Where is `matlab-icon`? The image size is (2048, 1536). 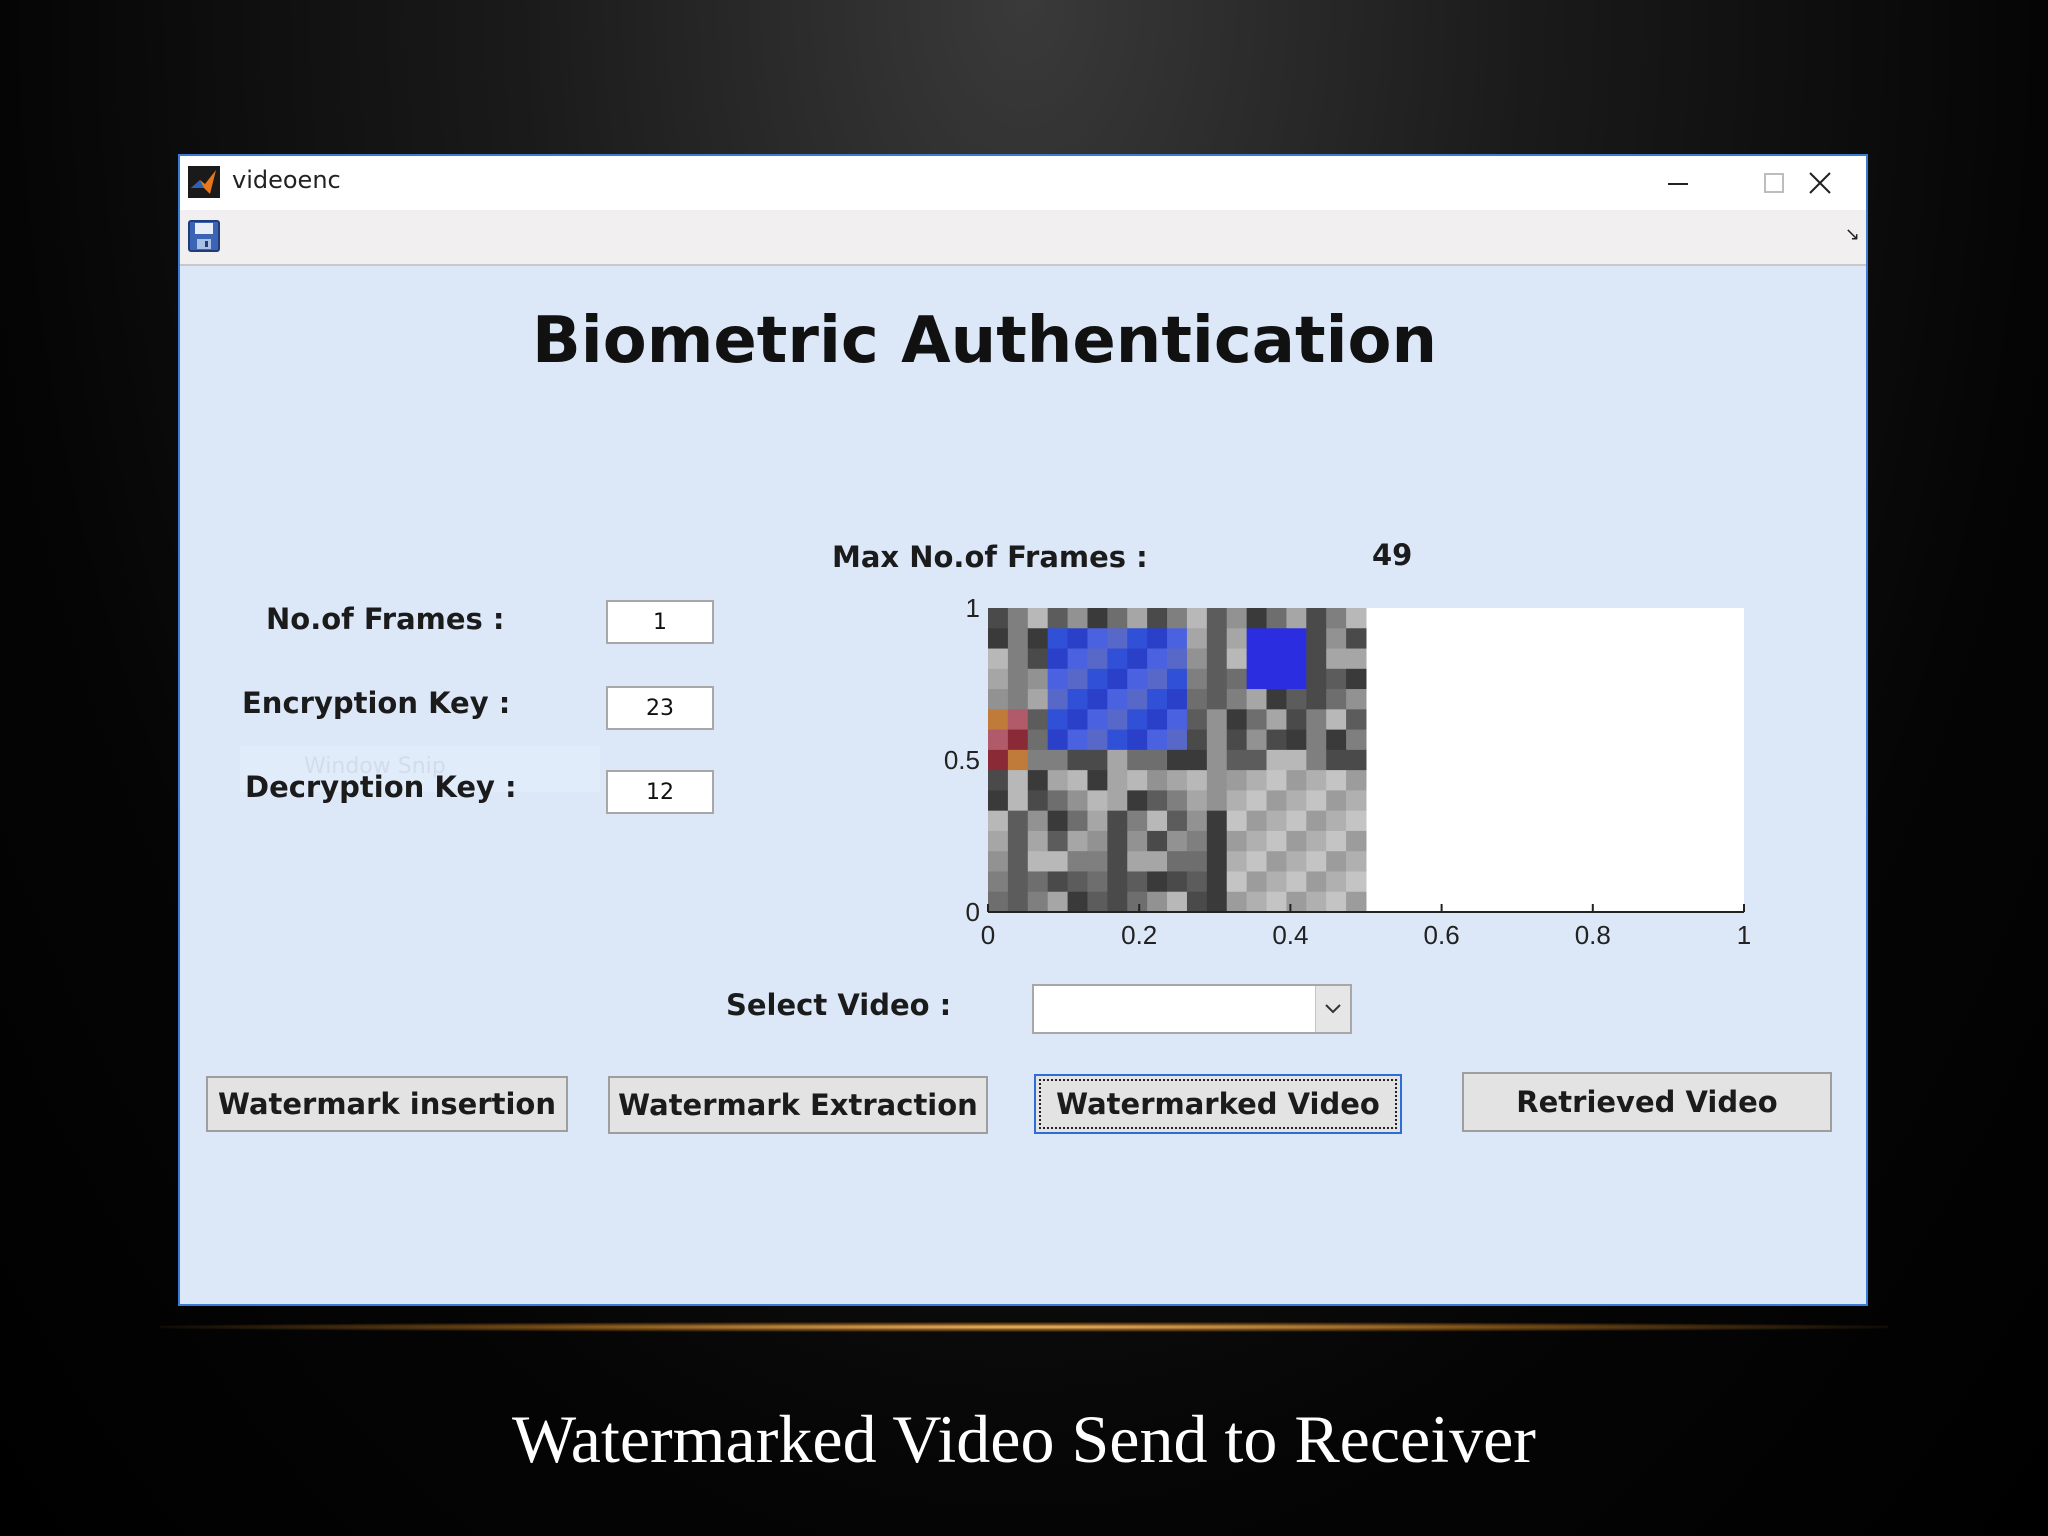 matlab-icon is located at coordinates (204, 182).